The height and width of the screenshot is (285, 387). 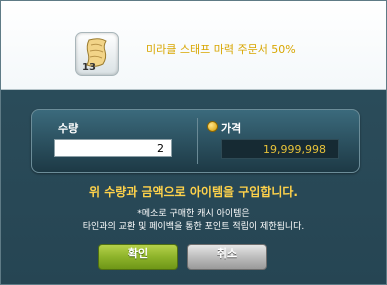 I want to click on item-name: 미라클 스태프 마력 주문서 50%, so click(x=221, y=49).